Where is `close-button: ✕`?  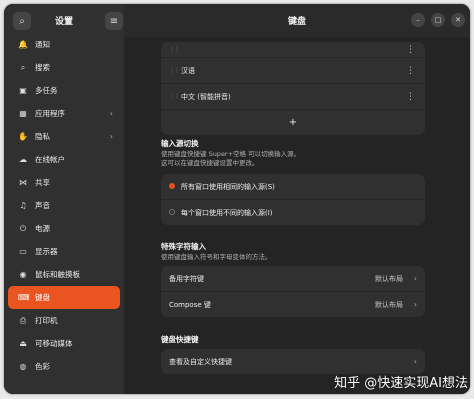
close-button: ✕ is located at coordinates (458, 20).